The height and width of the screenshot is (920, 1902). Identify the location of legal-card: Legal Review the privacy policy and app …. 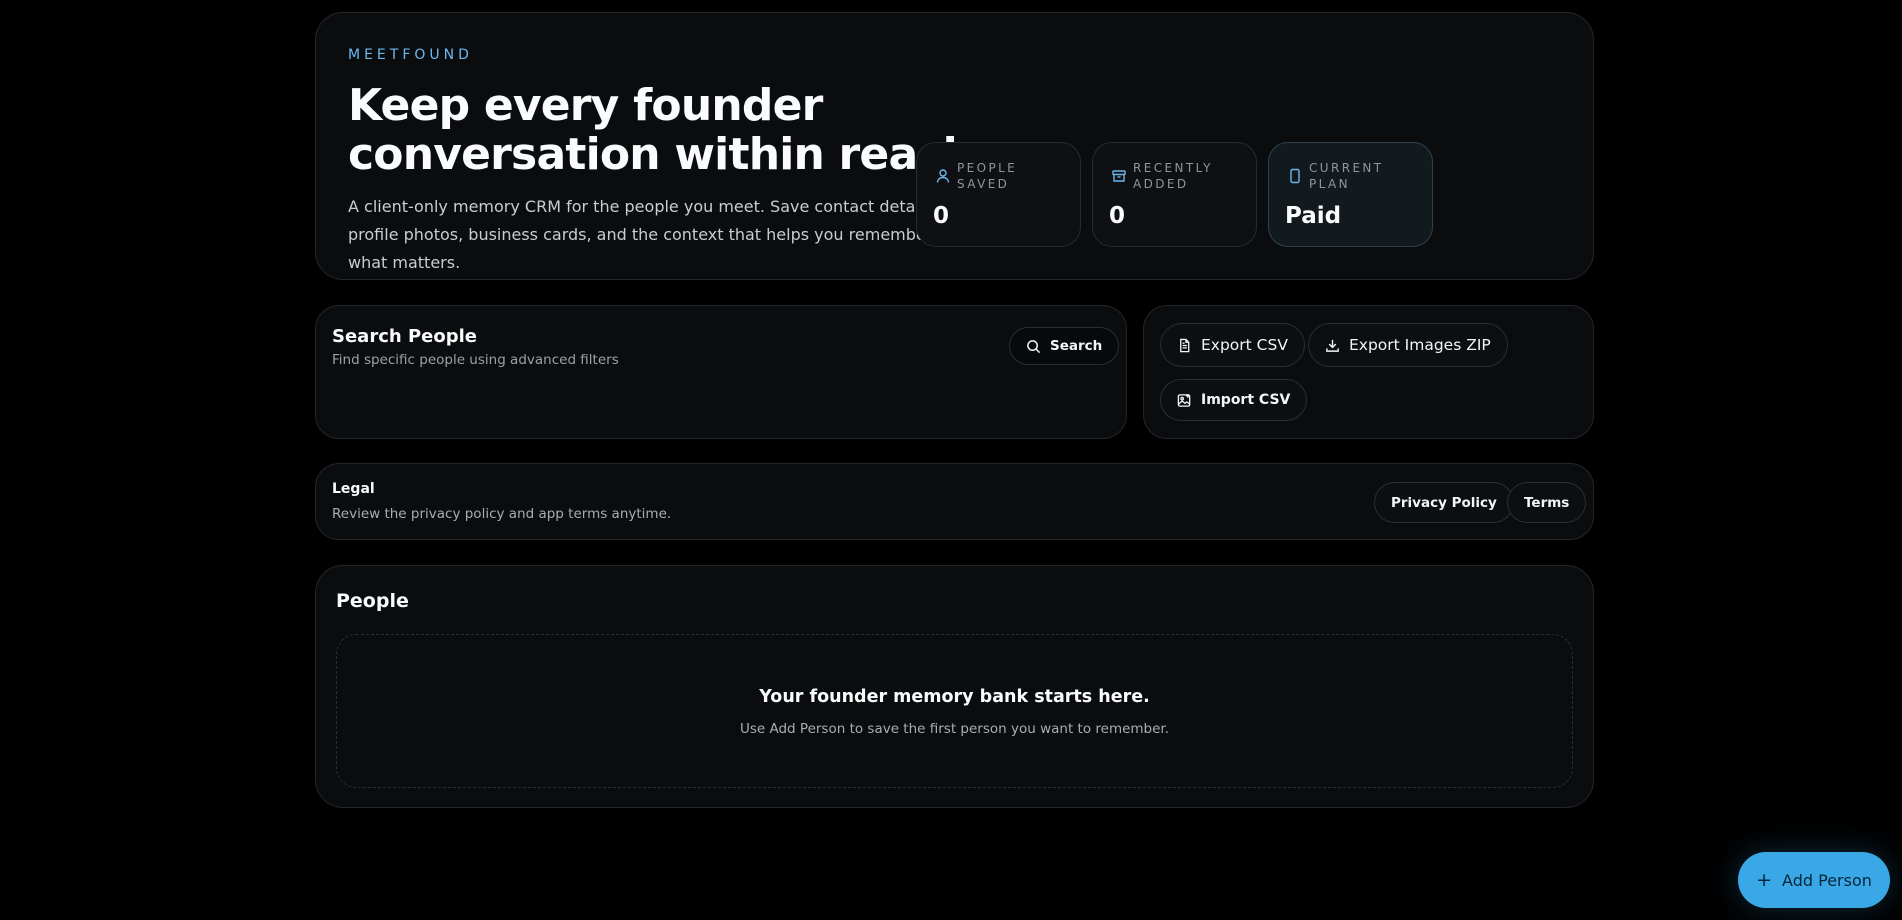
(954, 501).